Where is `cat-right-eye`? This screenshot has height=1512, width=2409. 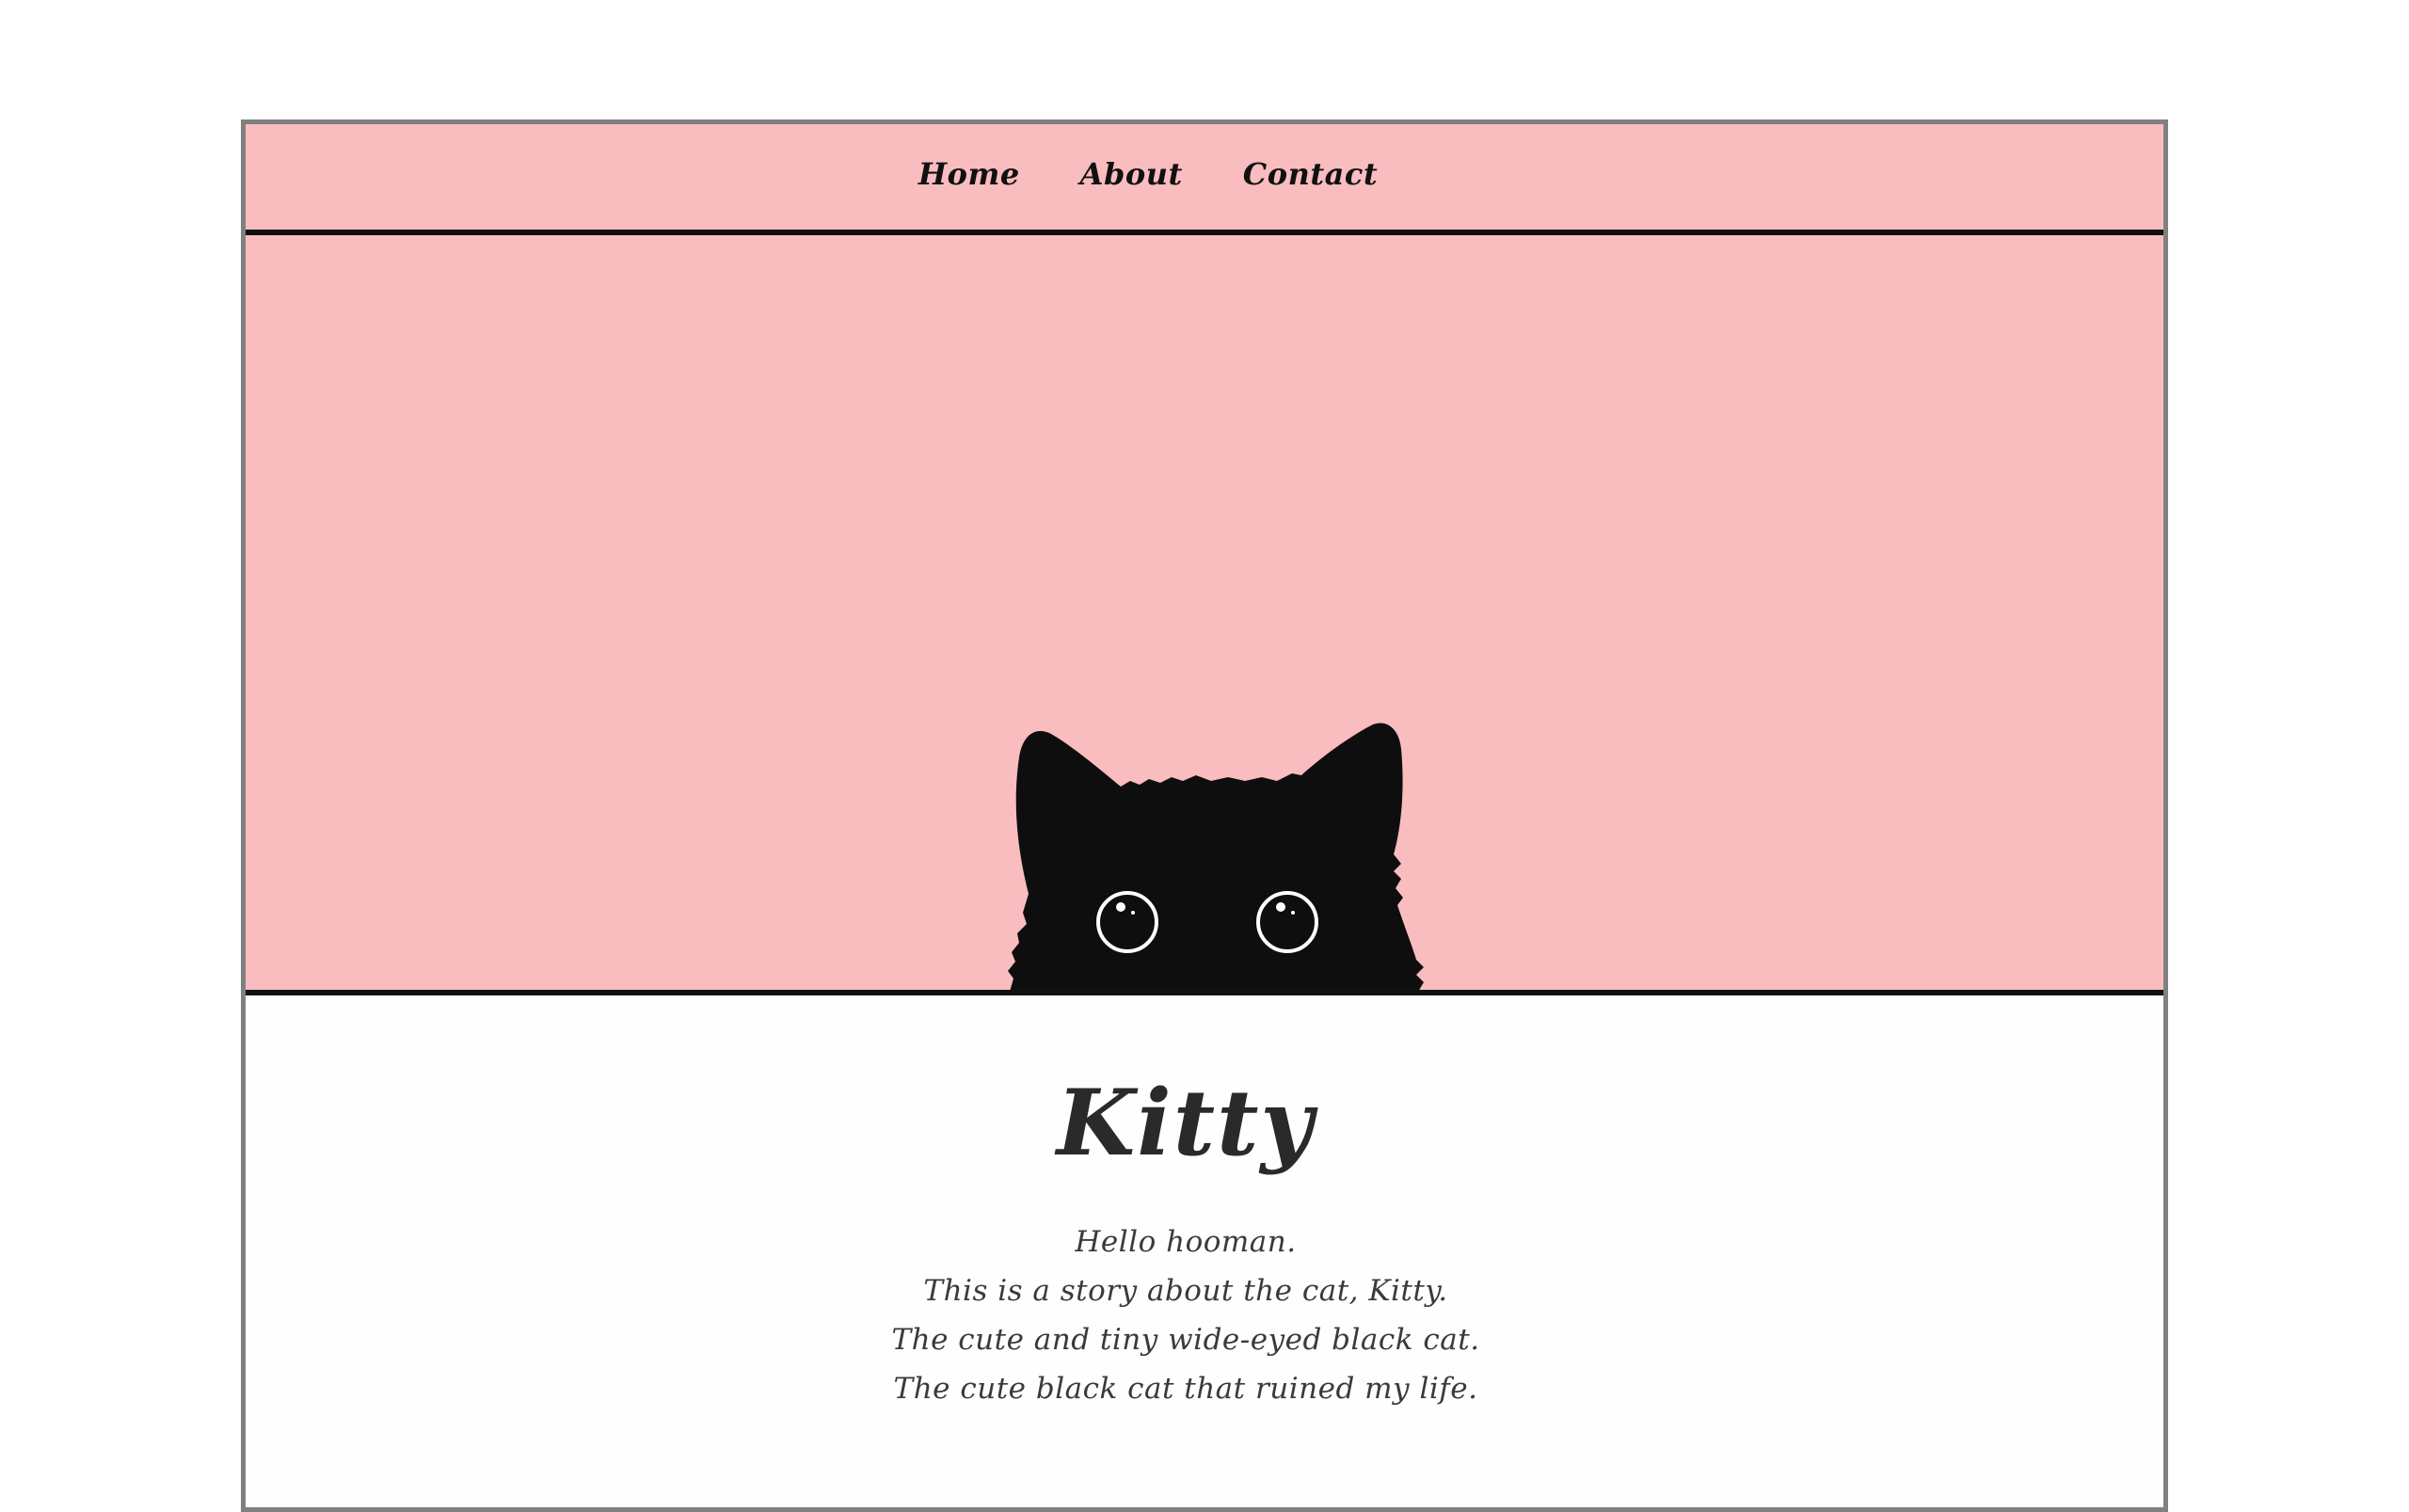
cat-right-eye is located at coordinates (1287, 922).